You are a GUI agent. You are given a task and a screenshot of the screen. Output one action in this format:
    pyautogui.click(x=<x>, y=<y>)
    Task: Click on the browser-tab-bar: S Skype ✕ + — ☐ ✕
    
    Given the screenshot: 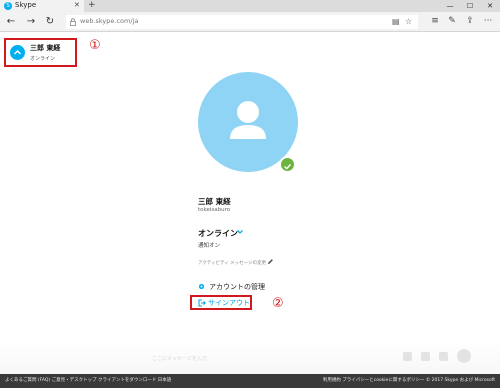 What is the action you would take?
    pyautogui.click(x=250, y=6)
    